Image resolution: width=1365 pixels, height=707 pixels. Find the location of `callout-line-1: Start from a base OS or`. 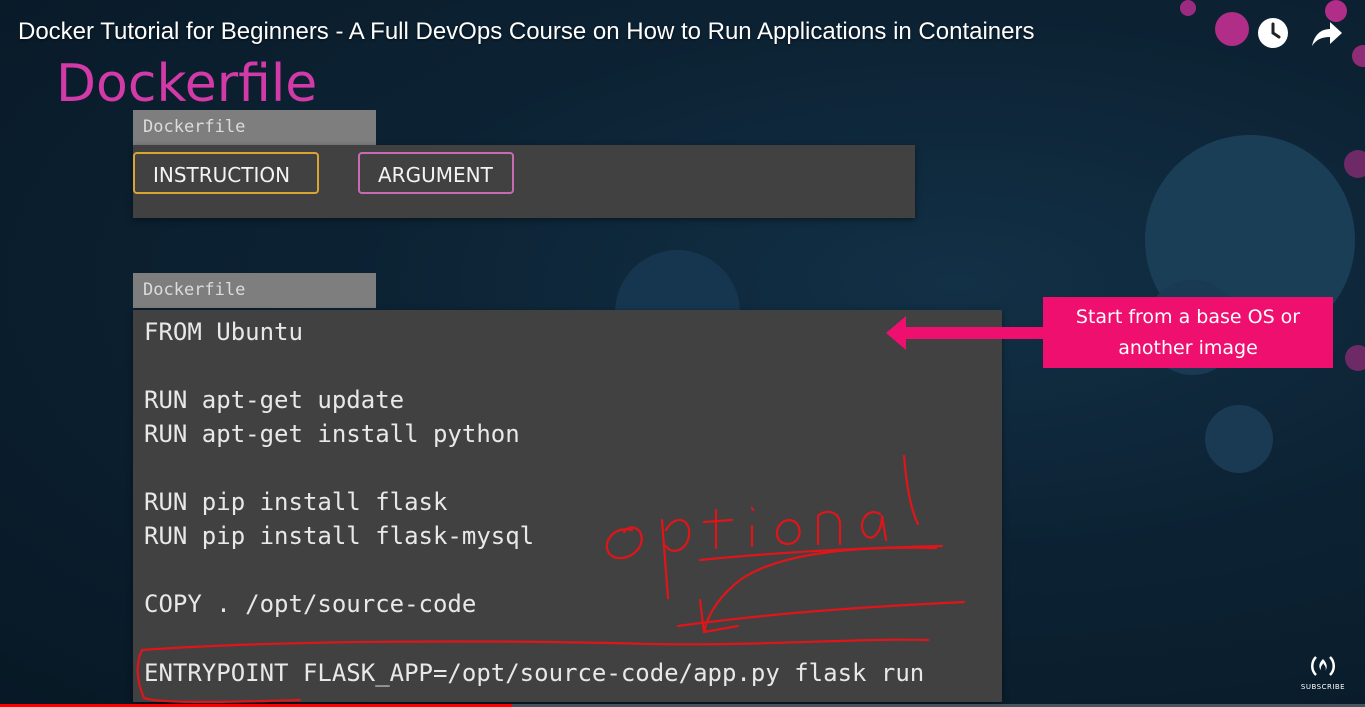

callout-line-1: Start from a base OS or is located at coordinates (1188, 317).